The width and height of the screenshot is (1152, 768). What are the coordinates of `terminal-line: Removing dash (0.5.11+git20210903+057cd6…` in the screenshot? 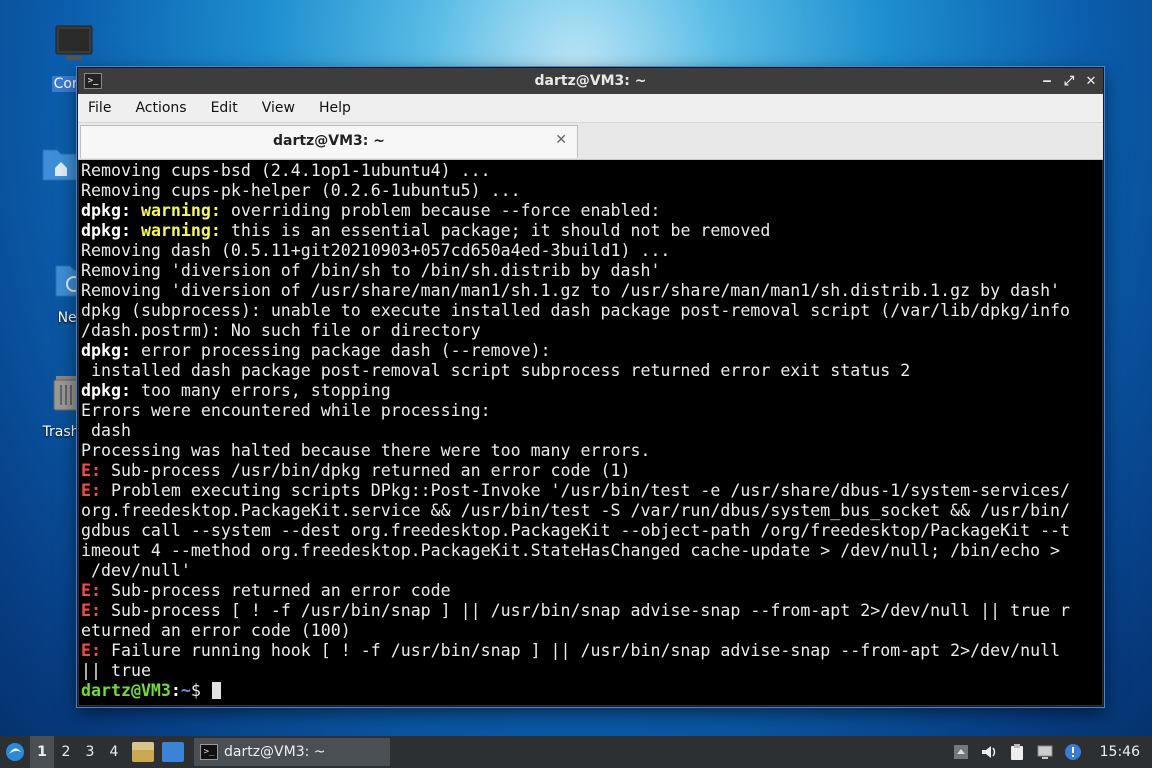 It's located at (591, 251).